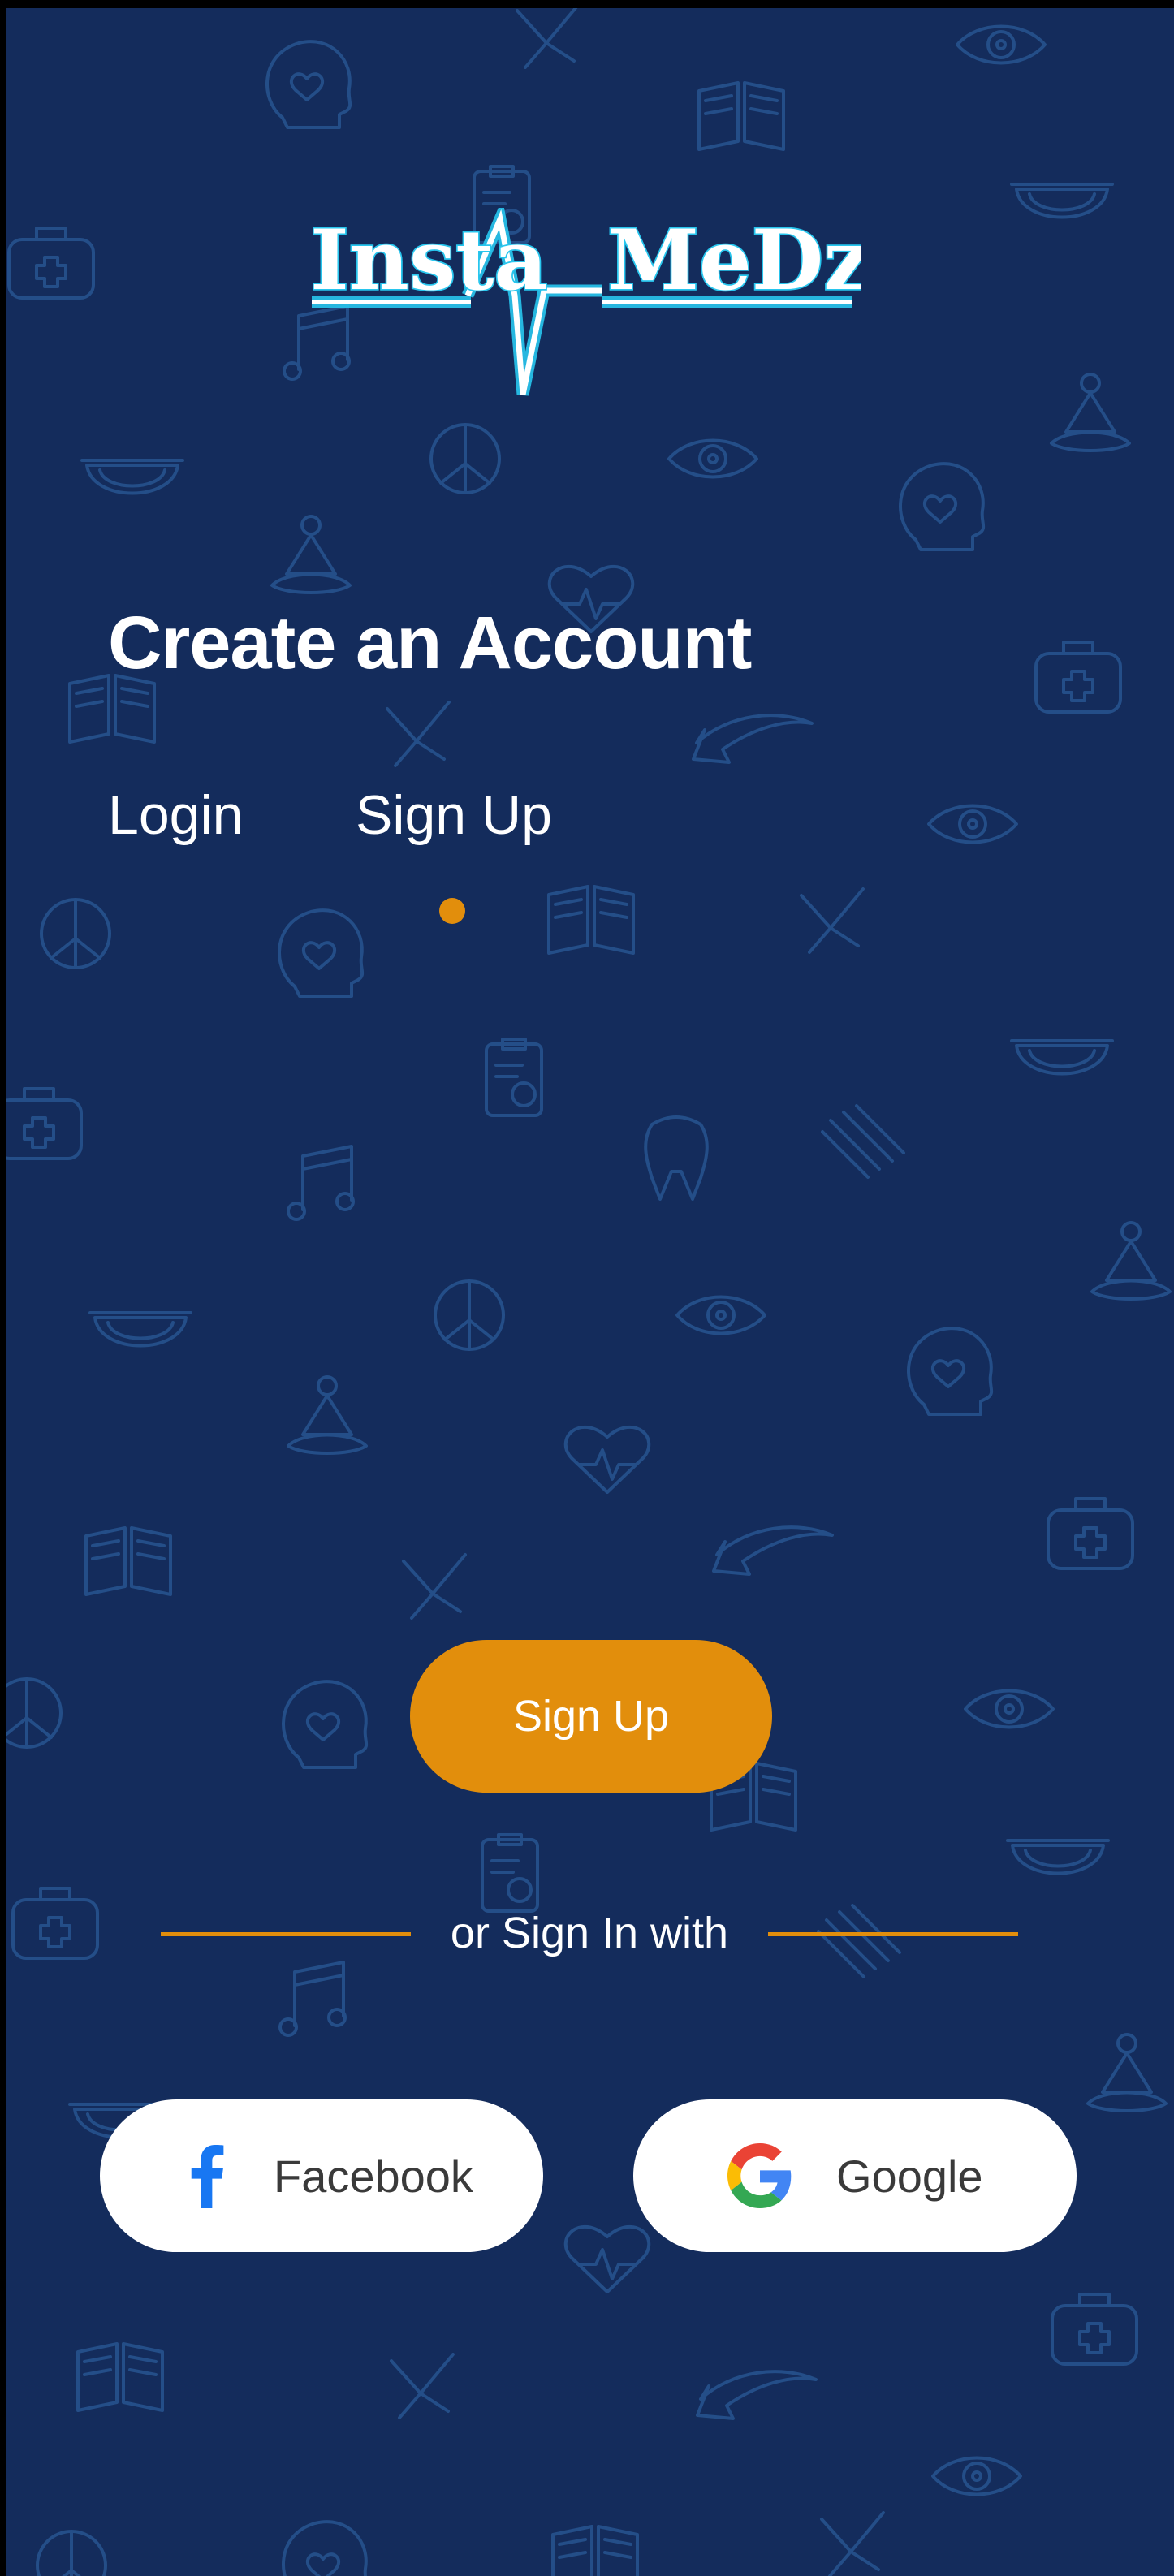 The width and height of the screenshot is (1174, 2576). What do you see at coordinates (591, 1716) in the screenshot?
I see `signup-button: Sign Up` at bounding box center [591, 1716].